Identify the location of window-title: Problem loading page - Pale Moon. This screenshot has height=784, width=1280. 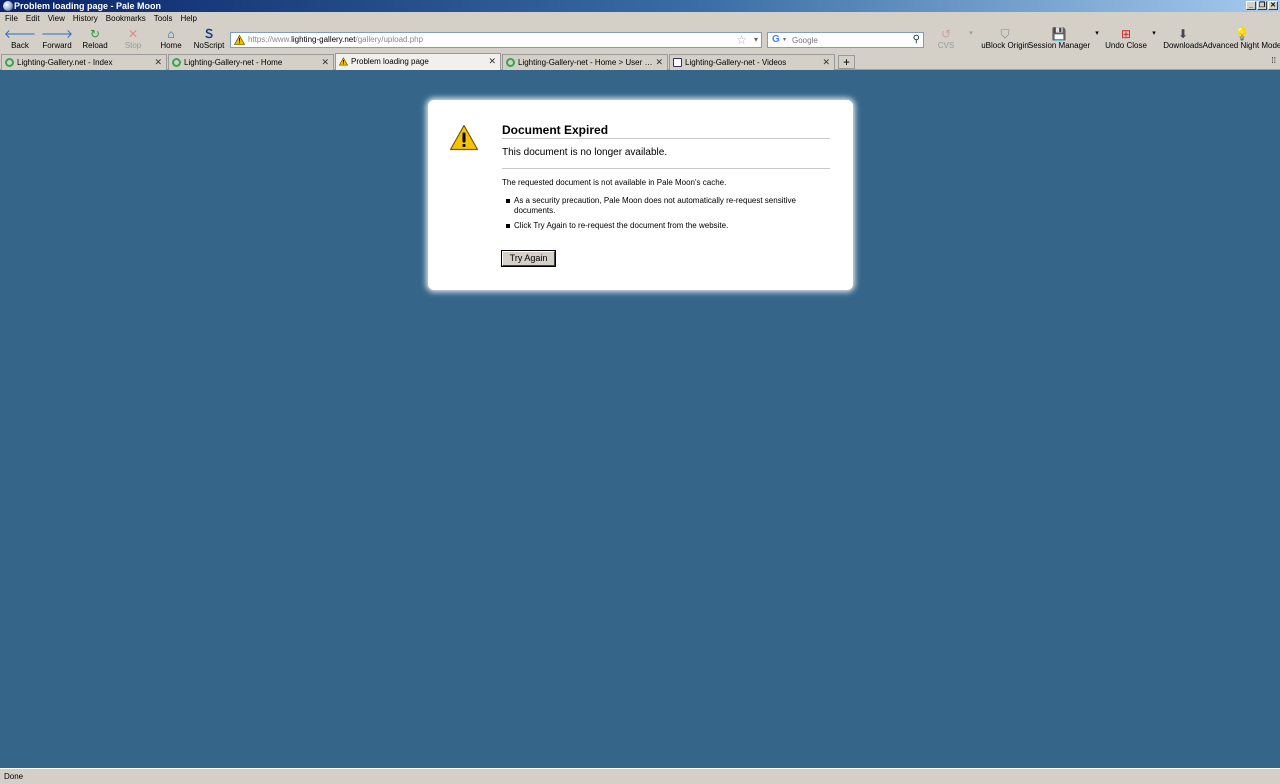
(88, 6).